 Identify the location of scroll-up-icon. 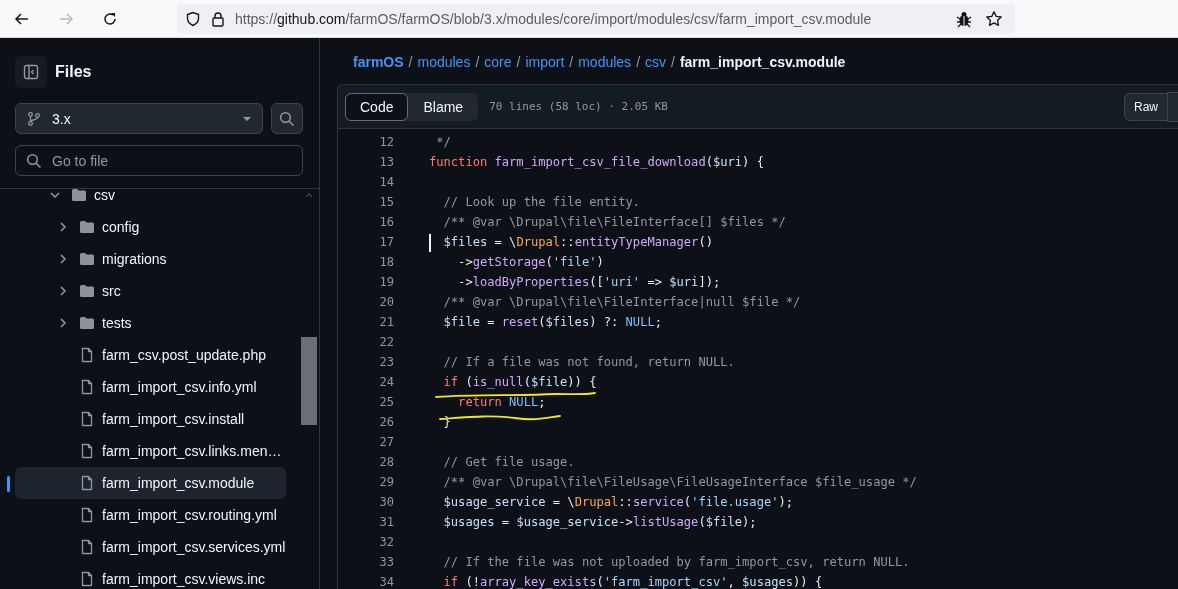
(309, 195).